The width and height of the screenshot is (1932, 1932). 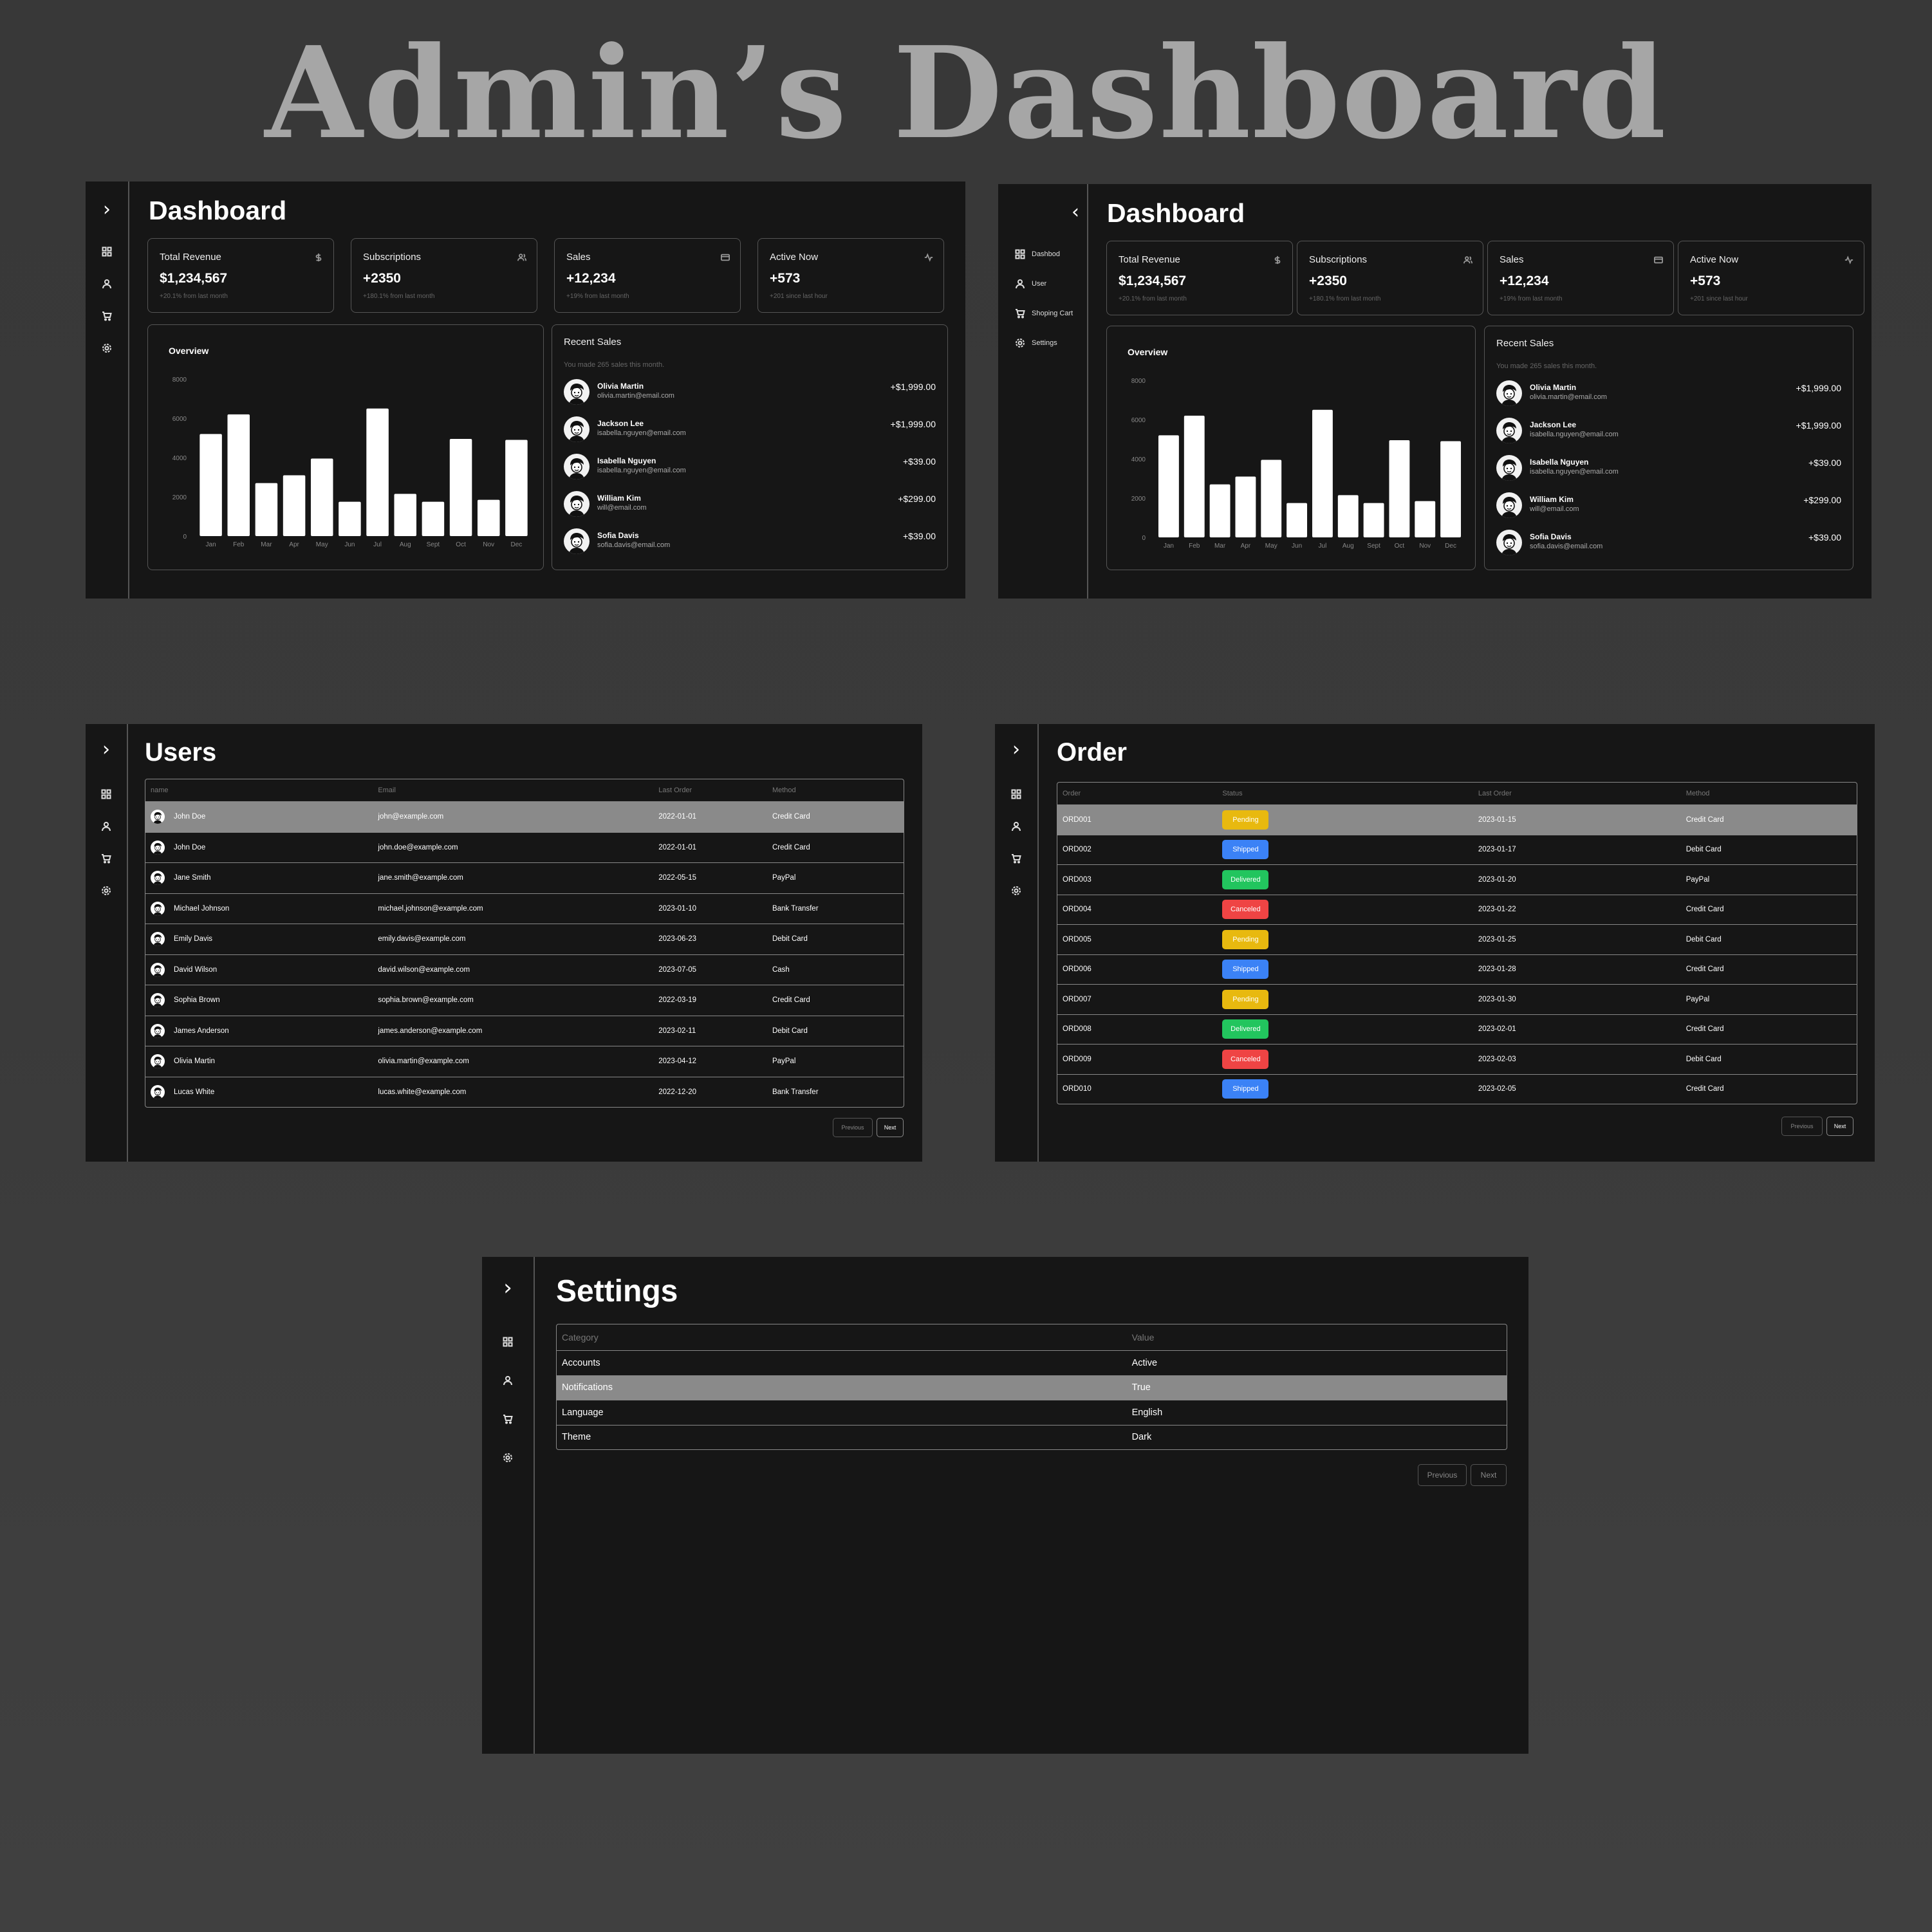 I want to click on order-row: ORD006 Shipped 2023-01-28 Credit Card, so click(x=1457, y=969).